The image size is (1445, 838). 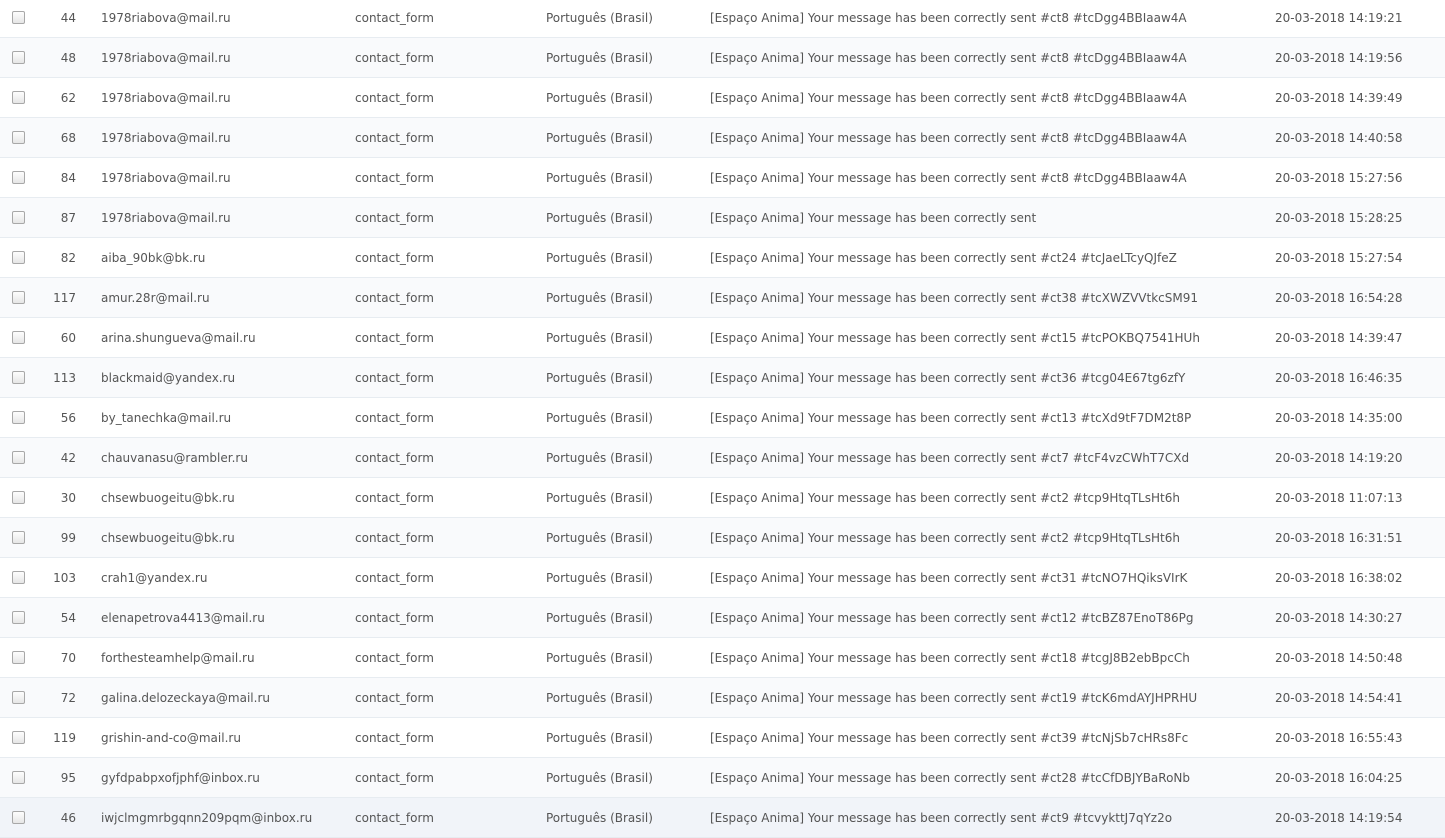 What do you see at coordinates (166, 418) in the screenshot?
I see `recipient-email: by_tanechka@mail.ru` at bounding box center [166, 418].